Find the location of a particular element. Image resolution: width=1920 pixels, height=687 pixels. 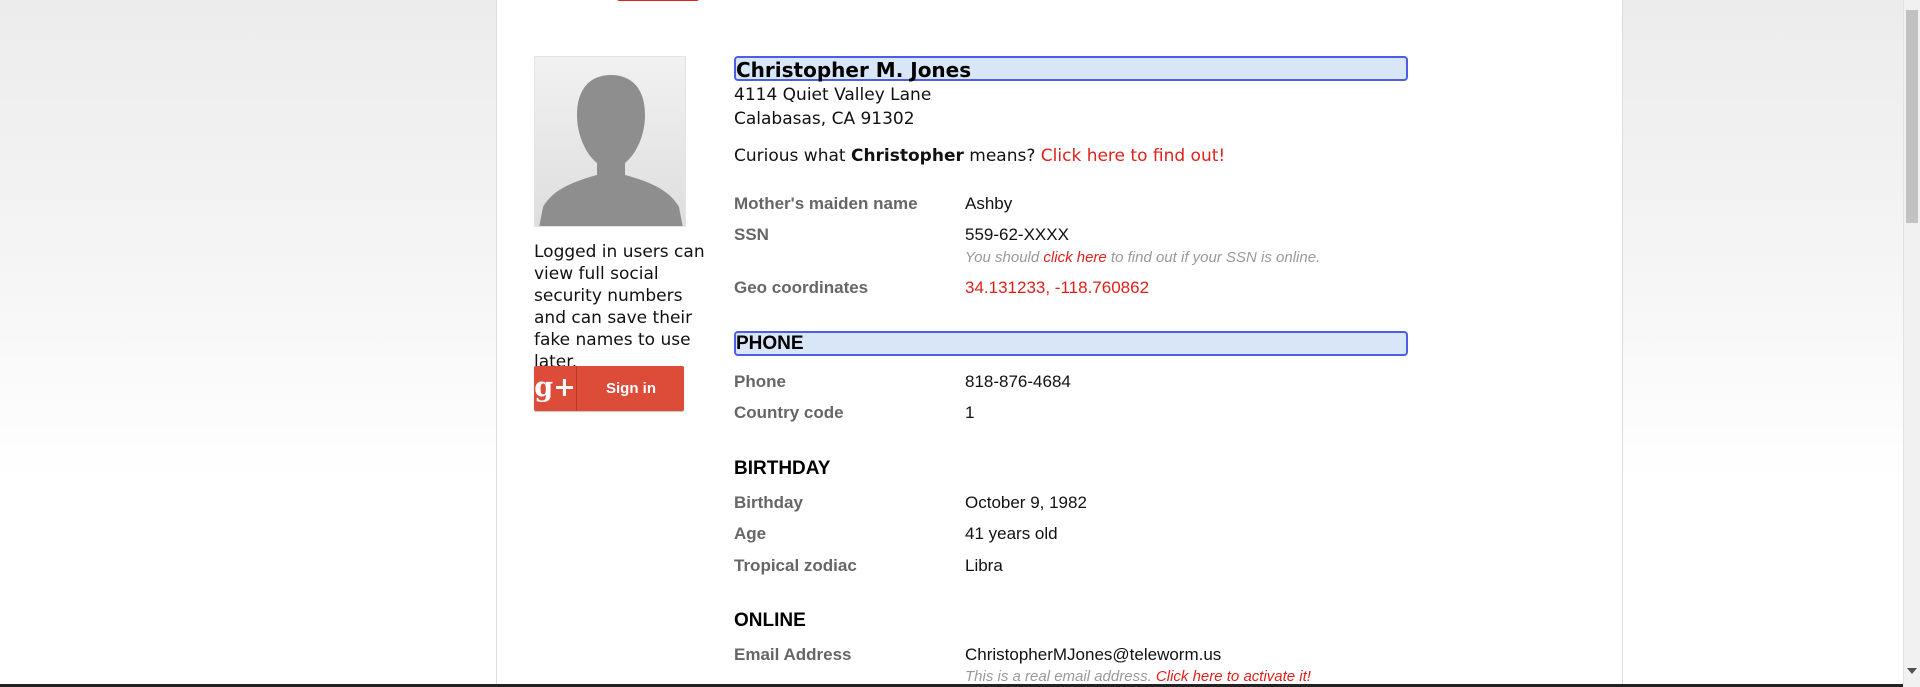

age-value: 41 years old is located at coordinates (1011, 533).